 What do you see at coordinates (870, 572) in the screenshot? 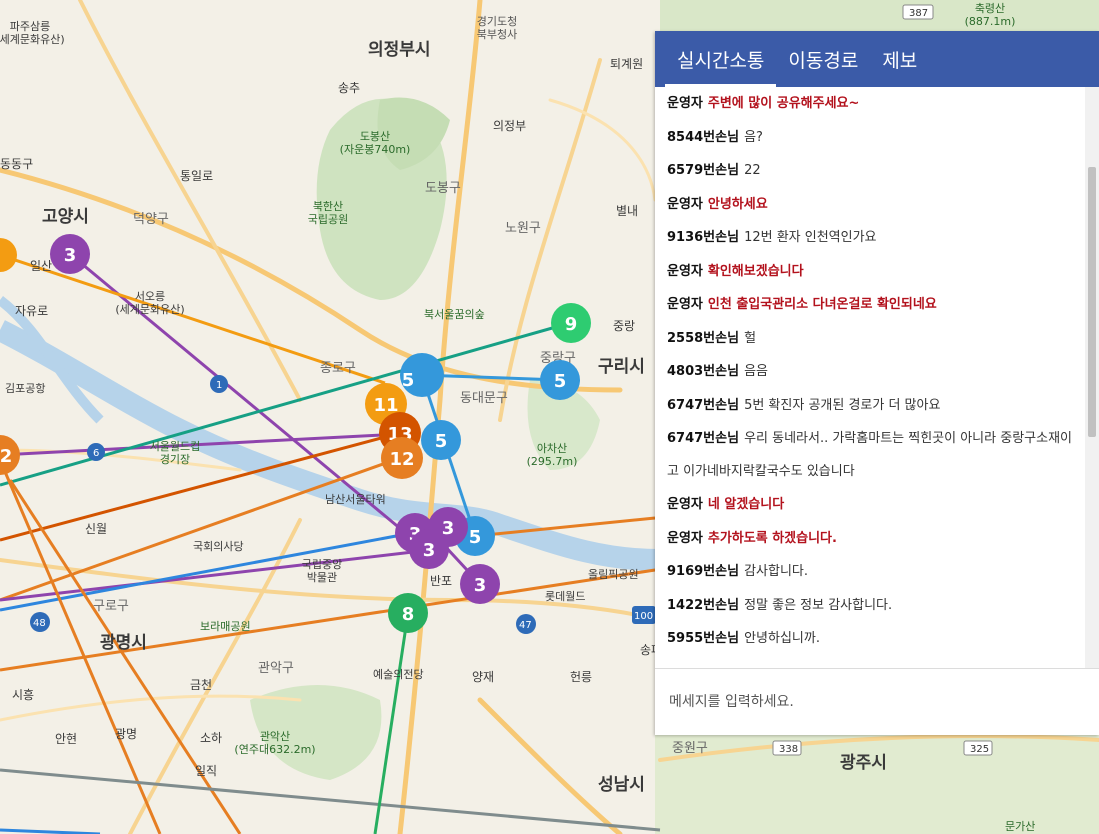
I see `chat-message: 9169번손님 감사합니다.` at bounding box center [870, 572].